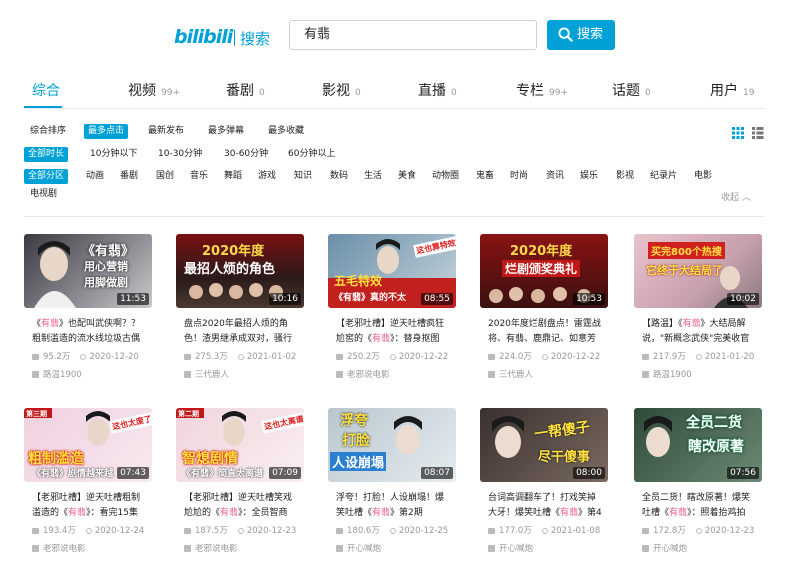 The height and width of the screenshot is (572, 800). Describe the element at coordinates (541, 251) in the screenshot. I see `thumb-caption: 2020年度` at that location.